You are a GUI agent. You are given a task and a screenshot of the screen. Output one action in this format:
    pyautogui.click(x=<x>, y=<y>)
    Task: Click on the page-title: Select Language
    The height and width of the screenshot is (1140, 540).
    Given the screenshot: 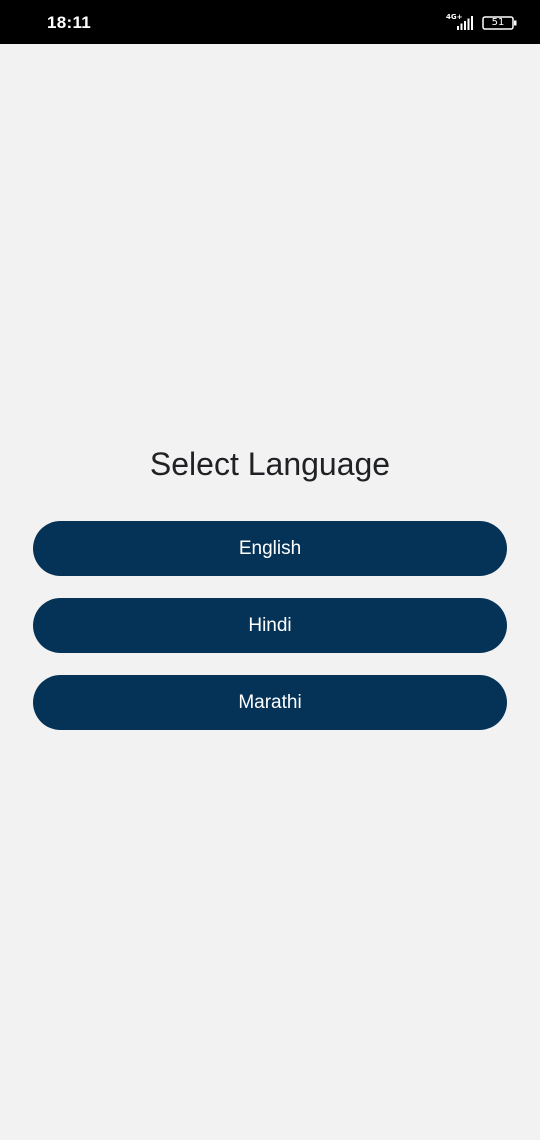 What is the action you would take?
    pyautogui.click(x=270, y=464)
    